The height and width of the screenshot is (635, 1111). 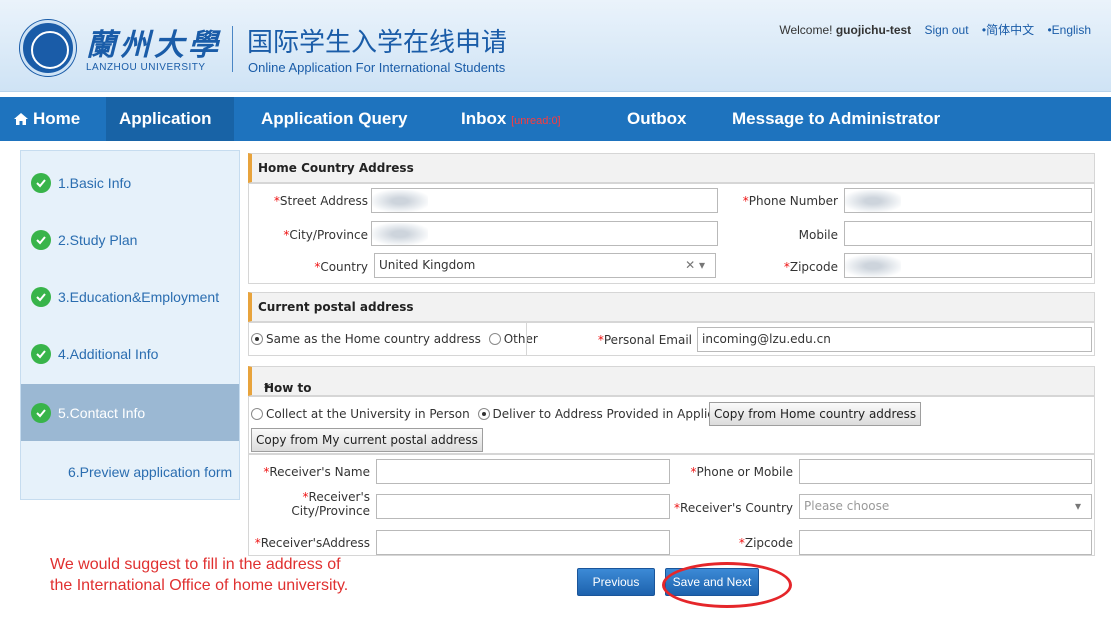 What do you see at coordinates (644, 340) in the screenshot?
I see `personal-email-label: *Personal Email` at bounding box center [644, 340].